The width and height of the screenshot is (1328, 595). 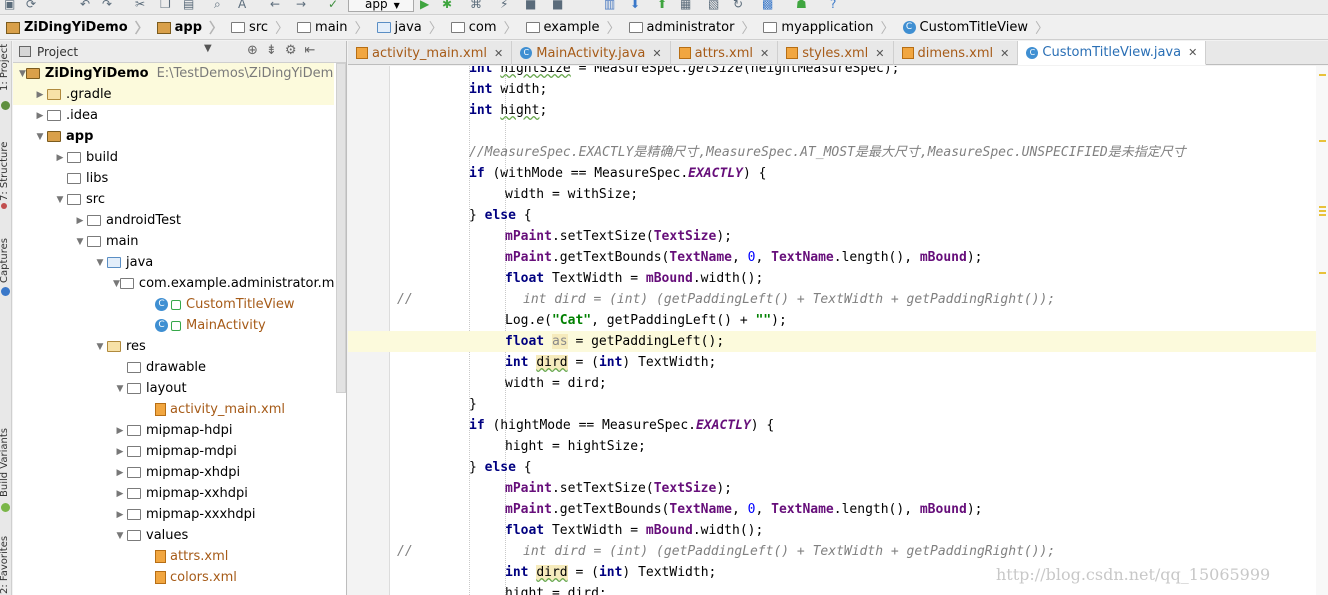 I want to click on tree-item-mipmap-mdpi: ▶ mipmap-mdpi, so click(x=173, y=451).